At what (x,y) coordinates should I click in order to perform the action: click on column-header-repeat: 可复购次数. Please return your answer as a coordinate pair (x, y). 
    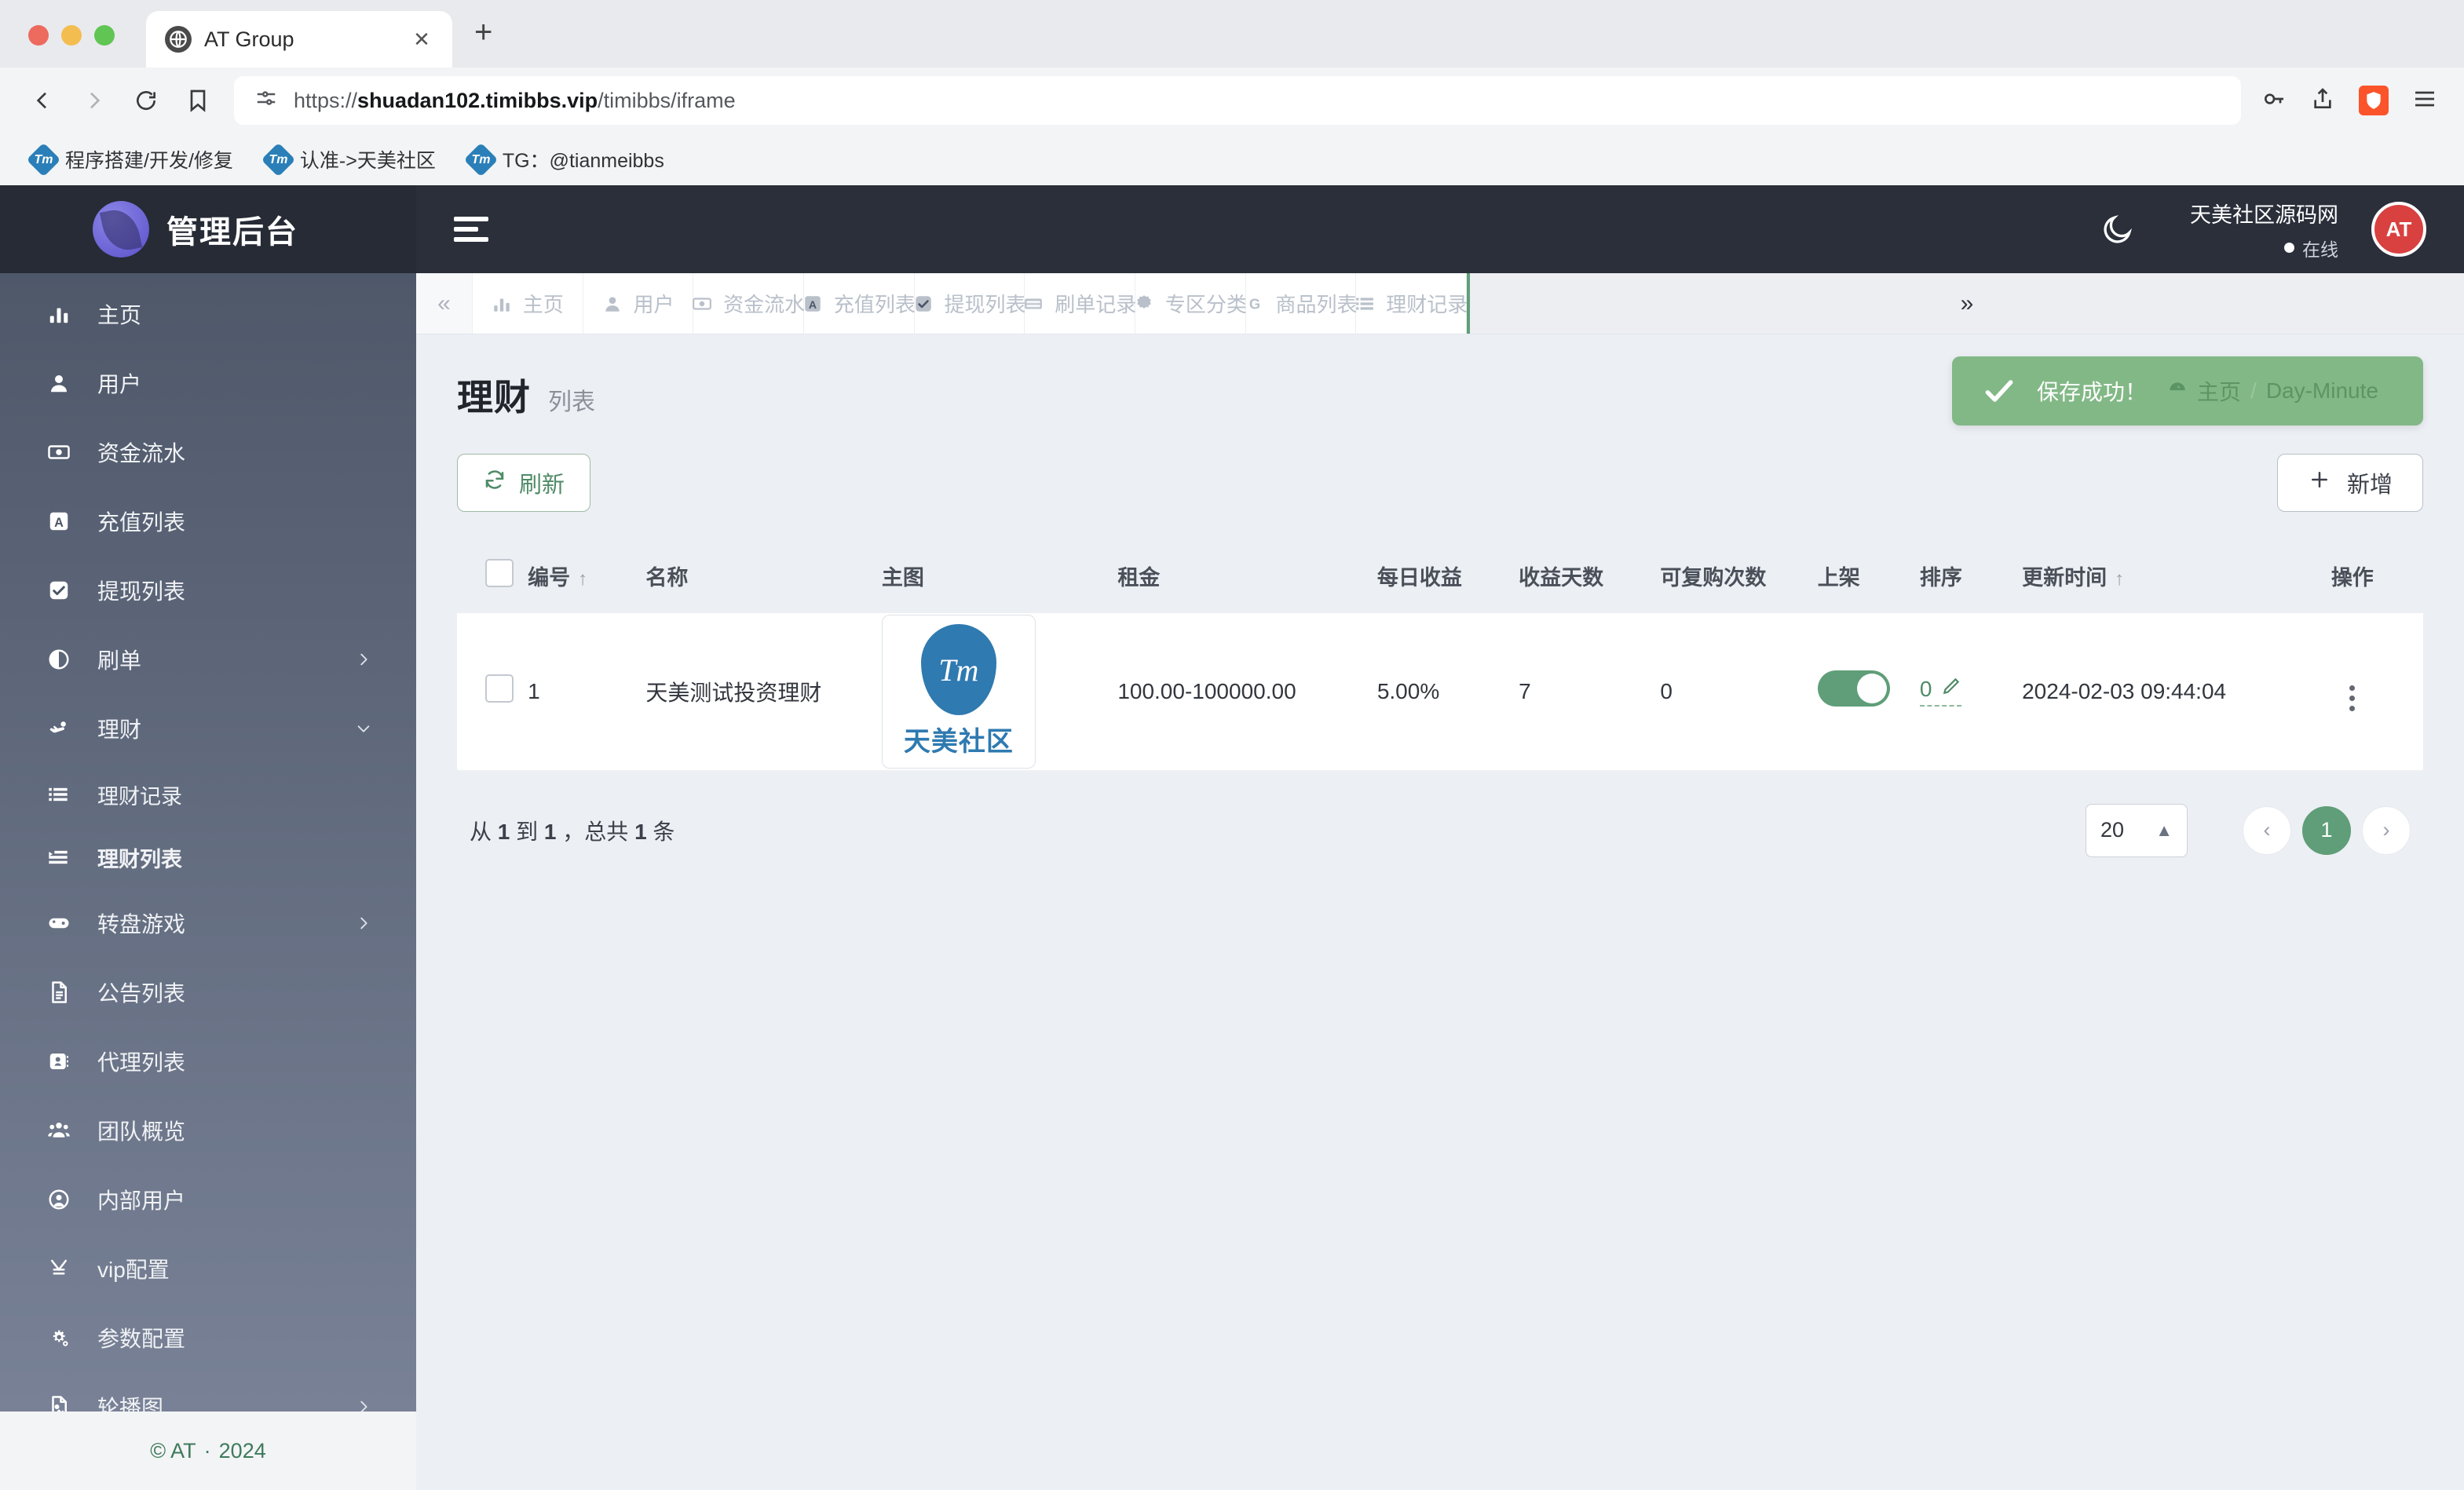
    Looking at the image, I should click on (1739, 576).